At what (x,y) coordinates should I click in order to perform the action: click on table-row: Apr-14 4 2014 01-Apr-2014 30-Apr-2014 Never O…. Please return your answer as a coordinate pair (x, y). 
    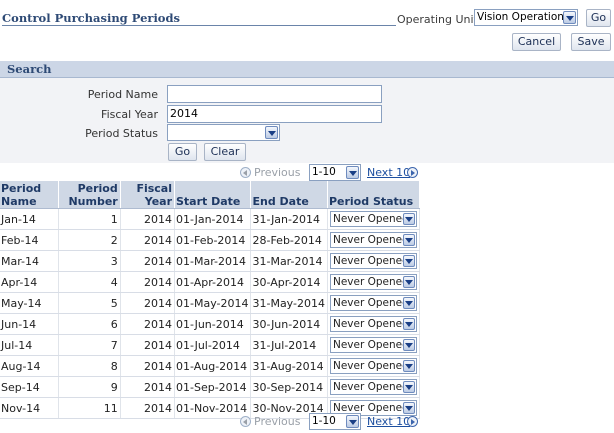
    Looking at the image, I should click on (210, 282).